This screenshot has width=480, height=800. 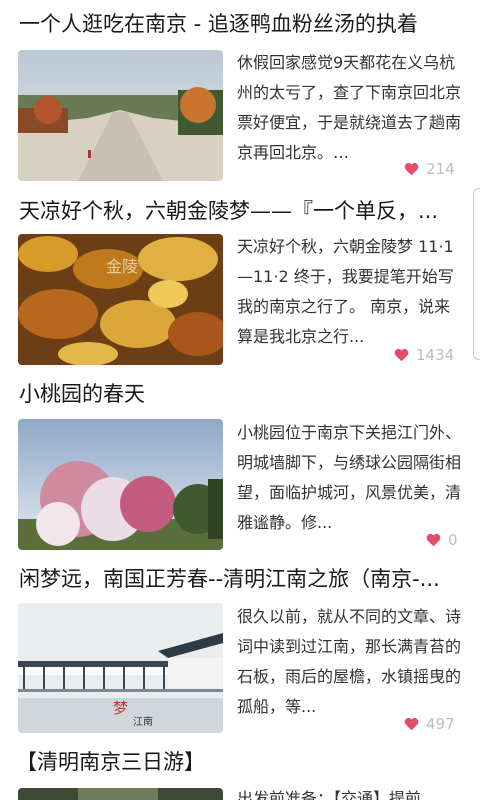 I want to click on like-count: 214, so click(x=429, y=169).